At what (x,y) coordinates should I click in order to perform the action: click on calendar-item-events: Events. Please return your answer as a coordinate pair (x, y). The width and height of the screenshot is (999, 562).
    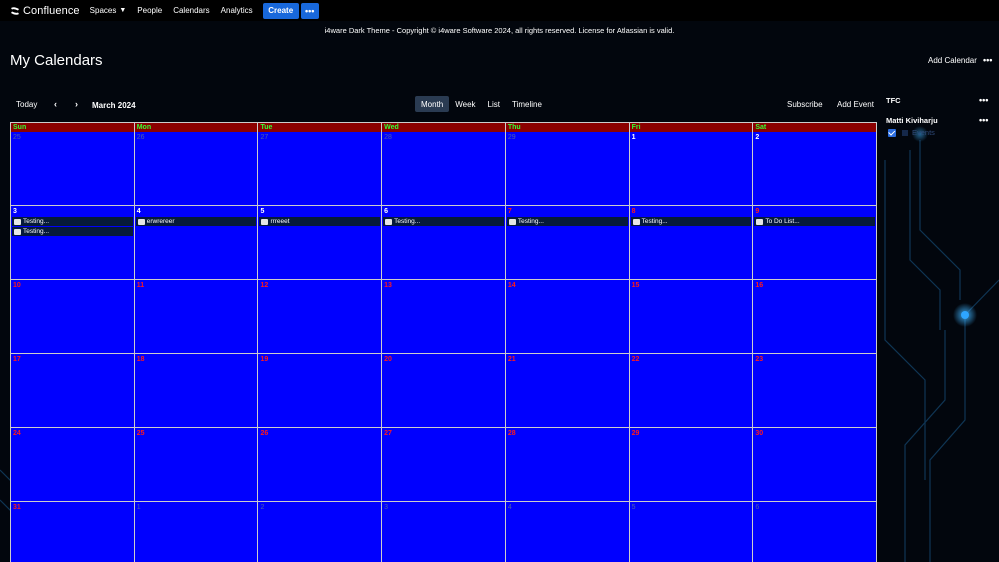
    Looking at the image, I should click on (911, 132).